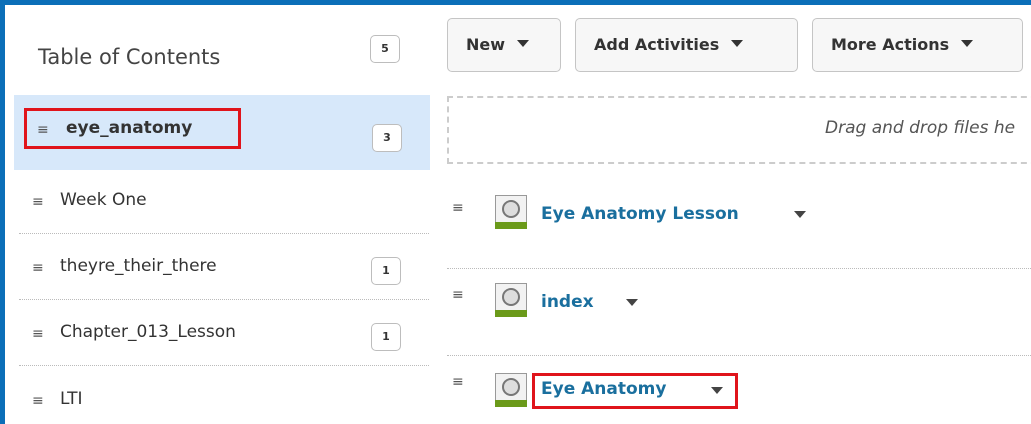 The height and width of the screenshot is (424, 1031). I want to click on sidebar-item-label: Chapter_013_Lesson, so click(148, 332).